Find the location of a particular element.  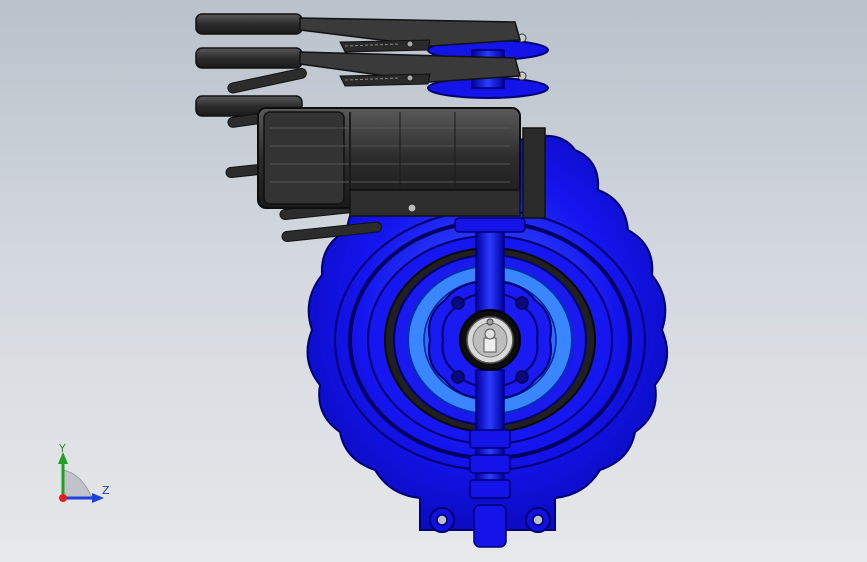

valve-disc-hub is located at coordinates (490, 340).